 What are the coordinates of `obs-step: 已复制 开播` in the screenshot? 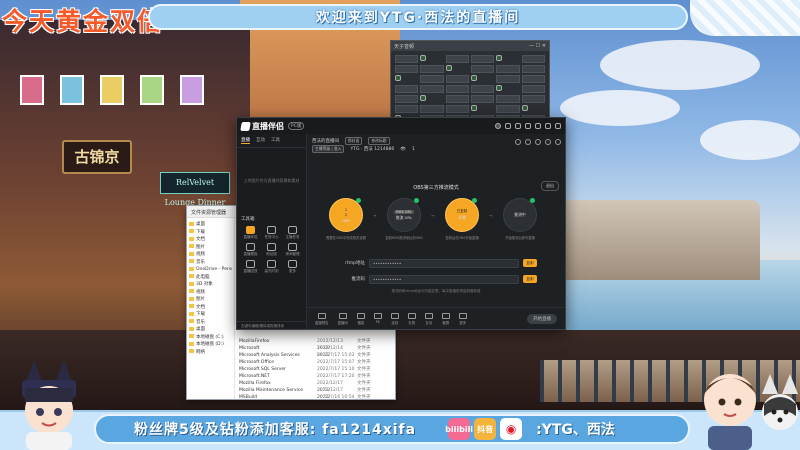 It's located at (462, 215).